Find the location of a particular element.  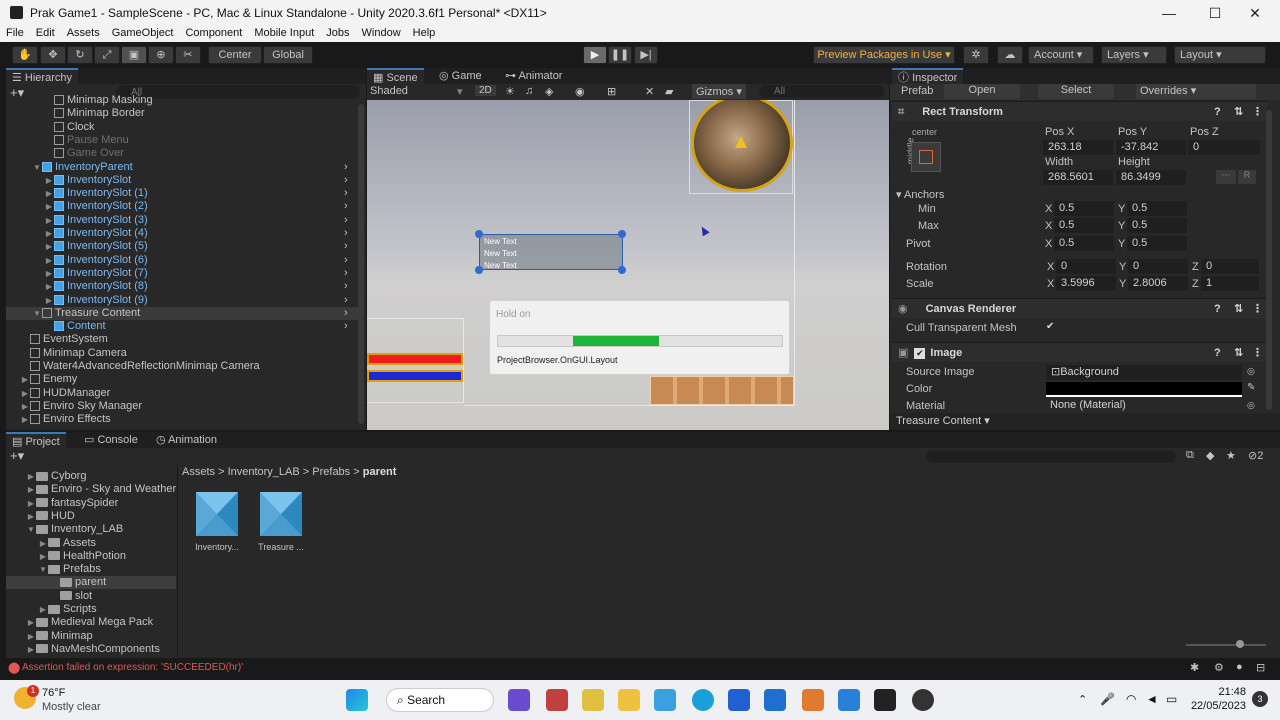

hierarchy-item: ▶ InventorySlot (1) › is located at coordinates (184, 193).